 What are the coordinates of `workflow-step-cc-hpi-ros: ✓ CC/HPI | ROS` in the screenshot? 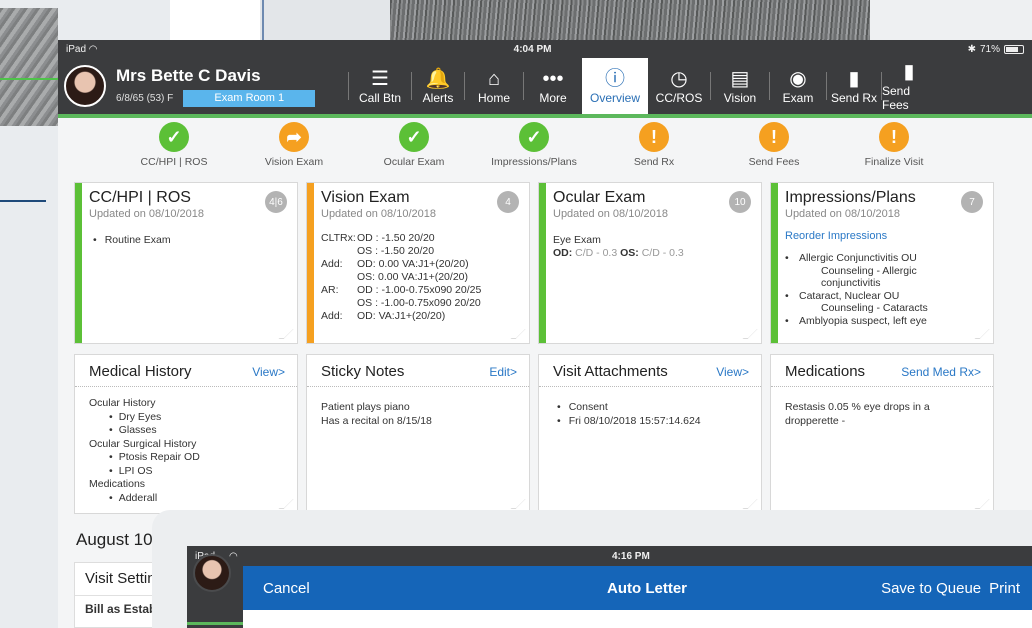 It's located at (174, 145).